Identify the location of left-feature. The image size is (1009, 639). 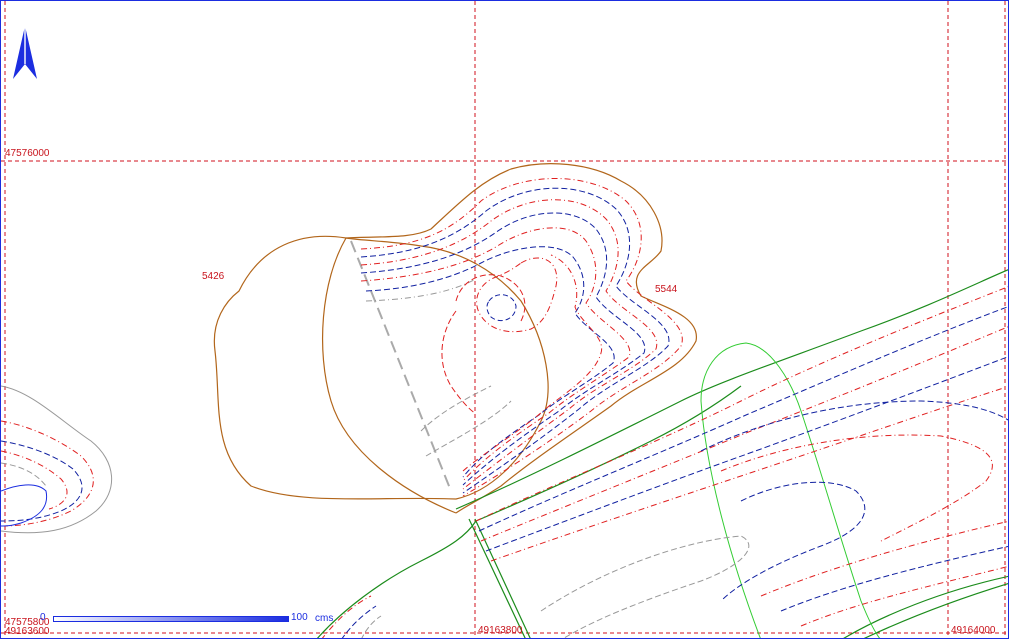
(56, 459).